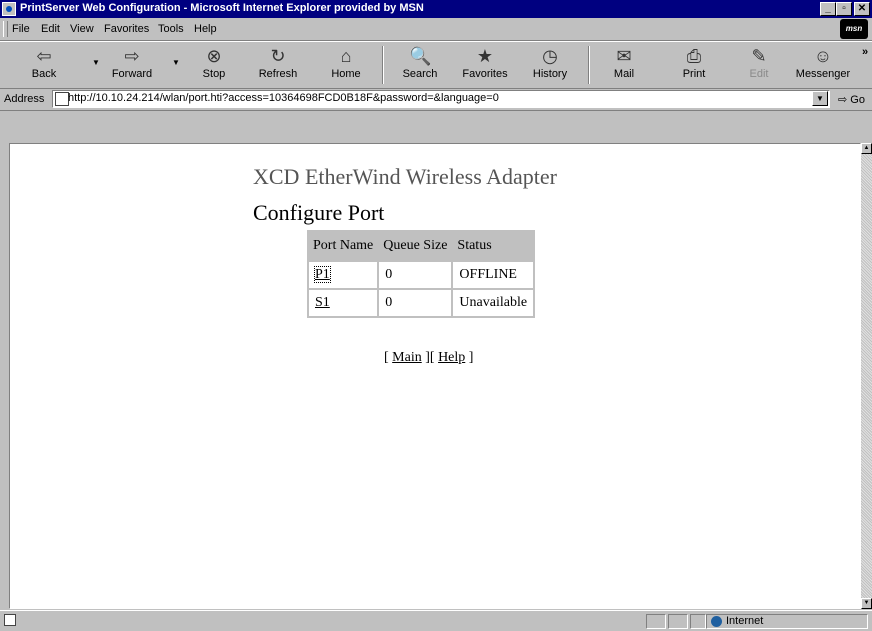  What do you see at coordinates (493, 246) in the screenshot?
I see `column-header-status: Status` at bounding box center [493, 246].